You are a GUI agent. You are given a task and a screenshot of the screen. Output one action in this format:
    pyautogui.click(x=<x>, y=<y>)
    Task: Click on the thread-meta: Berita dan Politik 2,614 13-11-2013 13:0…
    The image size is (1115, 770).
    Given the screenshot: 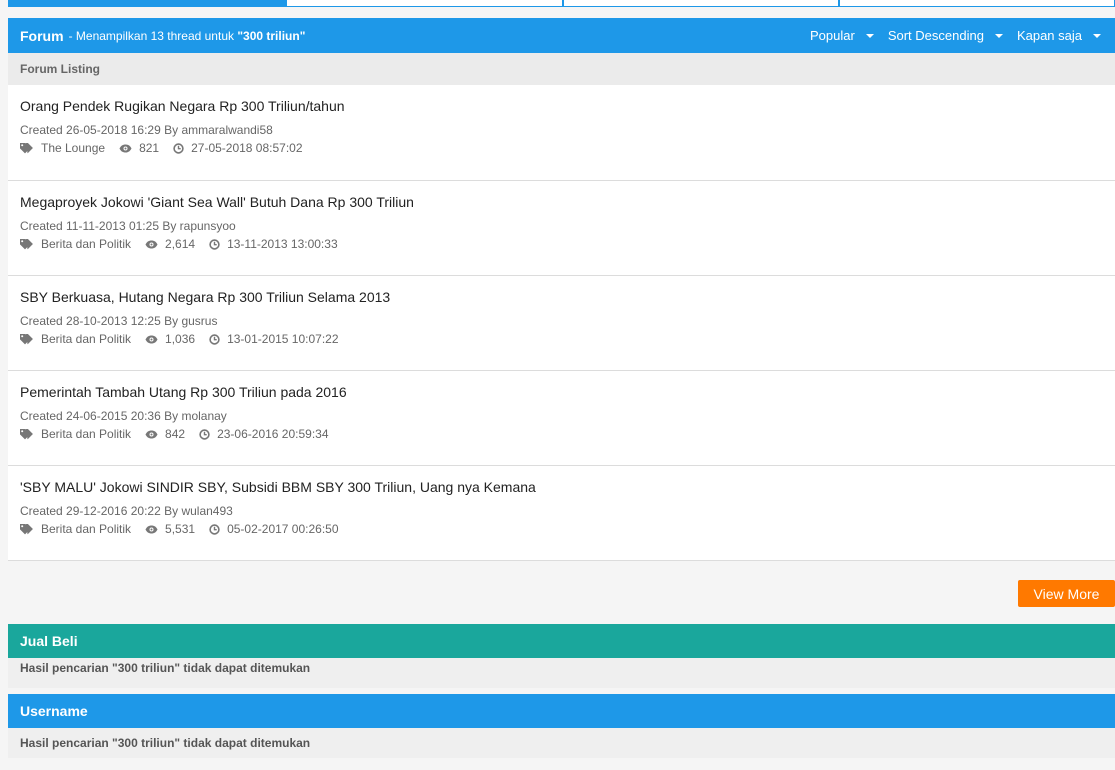 What is the action you would take?
    pyautogui.click(x=186, y=244)
    